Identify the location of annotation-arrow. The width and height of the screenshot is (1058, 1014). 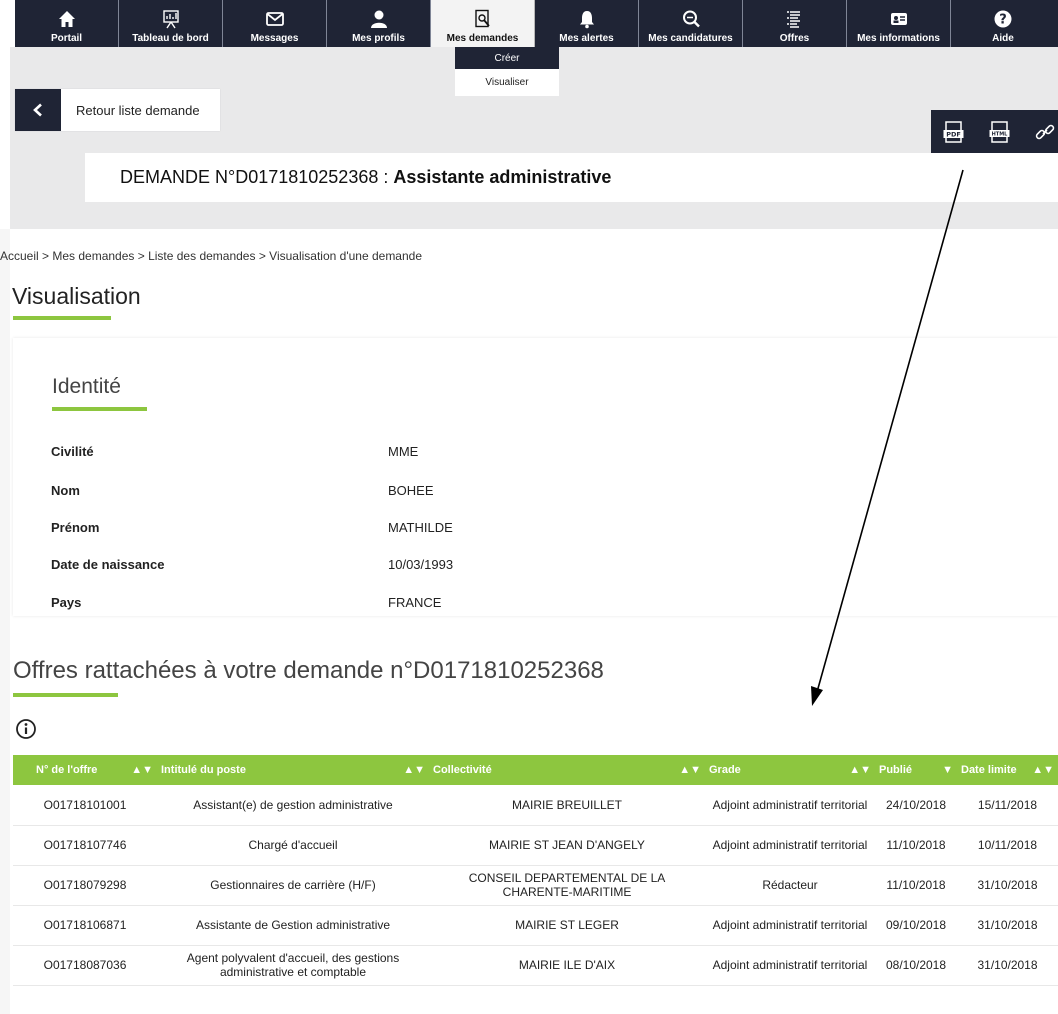
(887, 437).